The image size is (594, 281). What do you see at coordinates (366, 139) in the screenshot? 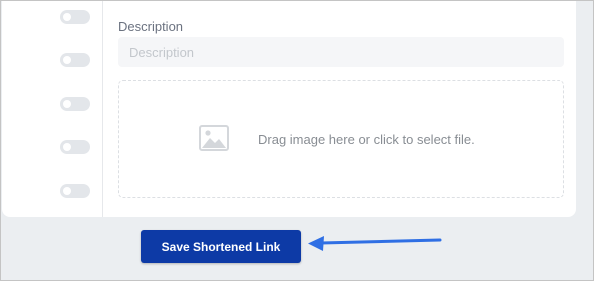
I see `dropzone-text: Drag image here or click to select file.` at bounding box center [366, 139].